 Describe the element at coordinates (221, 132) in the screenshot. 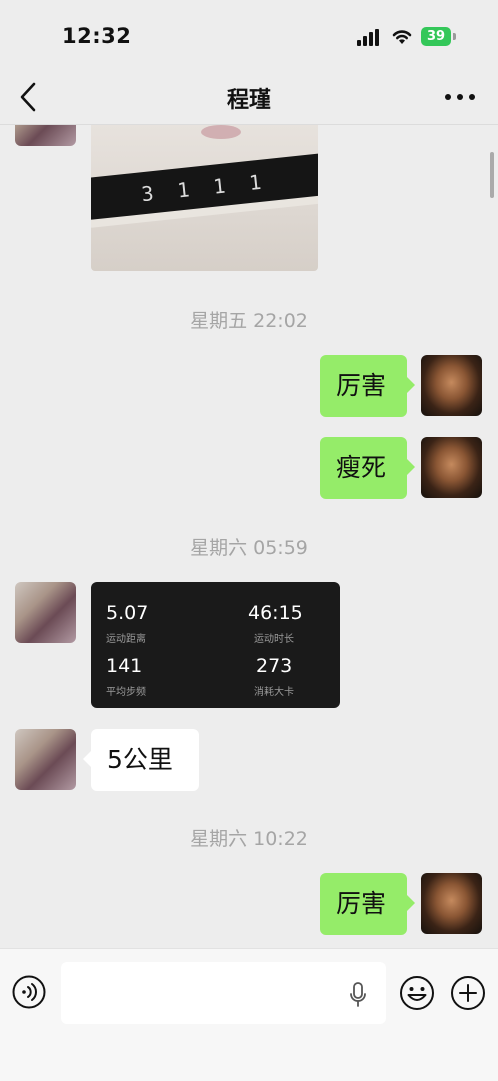

I see `photo-decoration` at that location.